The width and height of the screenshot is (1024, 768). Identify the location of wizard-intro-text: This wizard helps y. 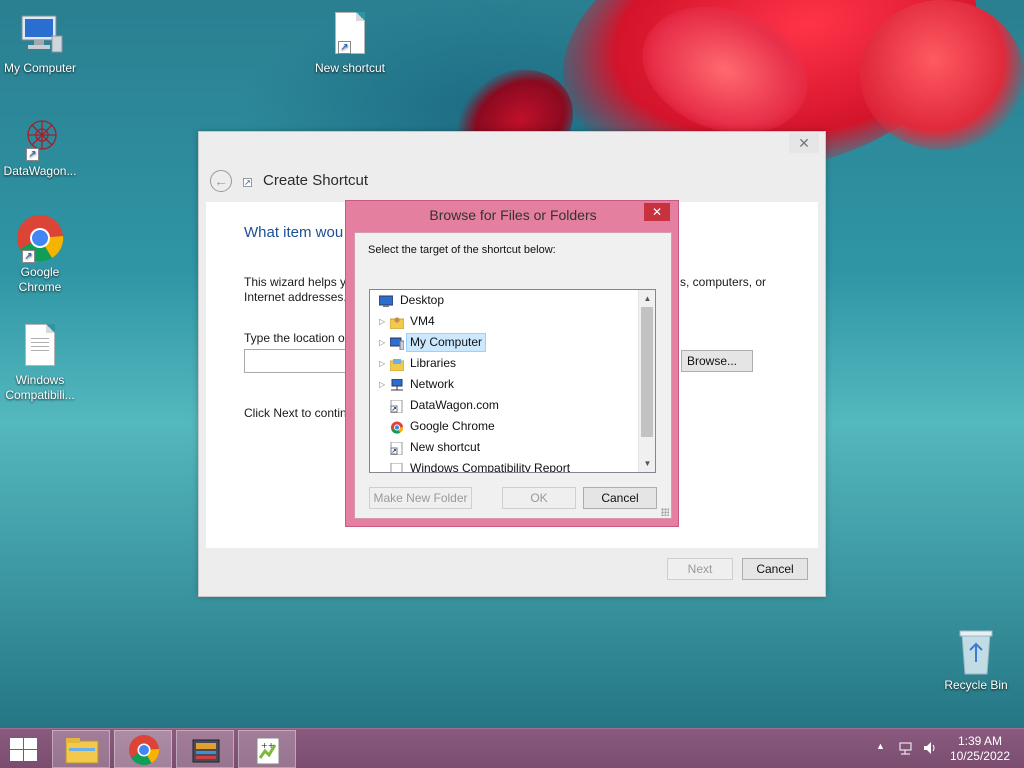
(295, 282).